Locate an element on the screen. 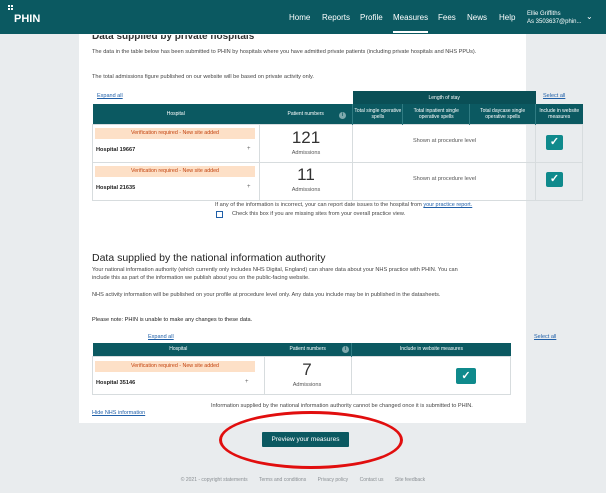 Image resolution: width=606 pixels, height=493 pixels. phin-logo: PHIN is located at coordinates (27, 19).